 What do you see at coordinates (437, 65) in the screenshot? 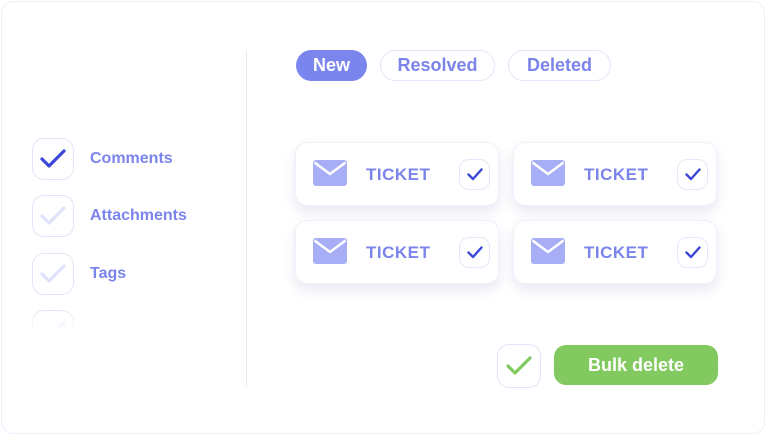
I see `tab-resolved: Resolved` at bounding box center [437, 65].